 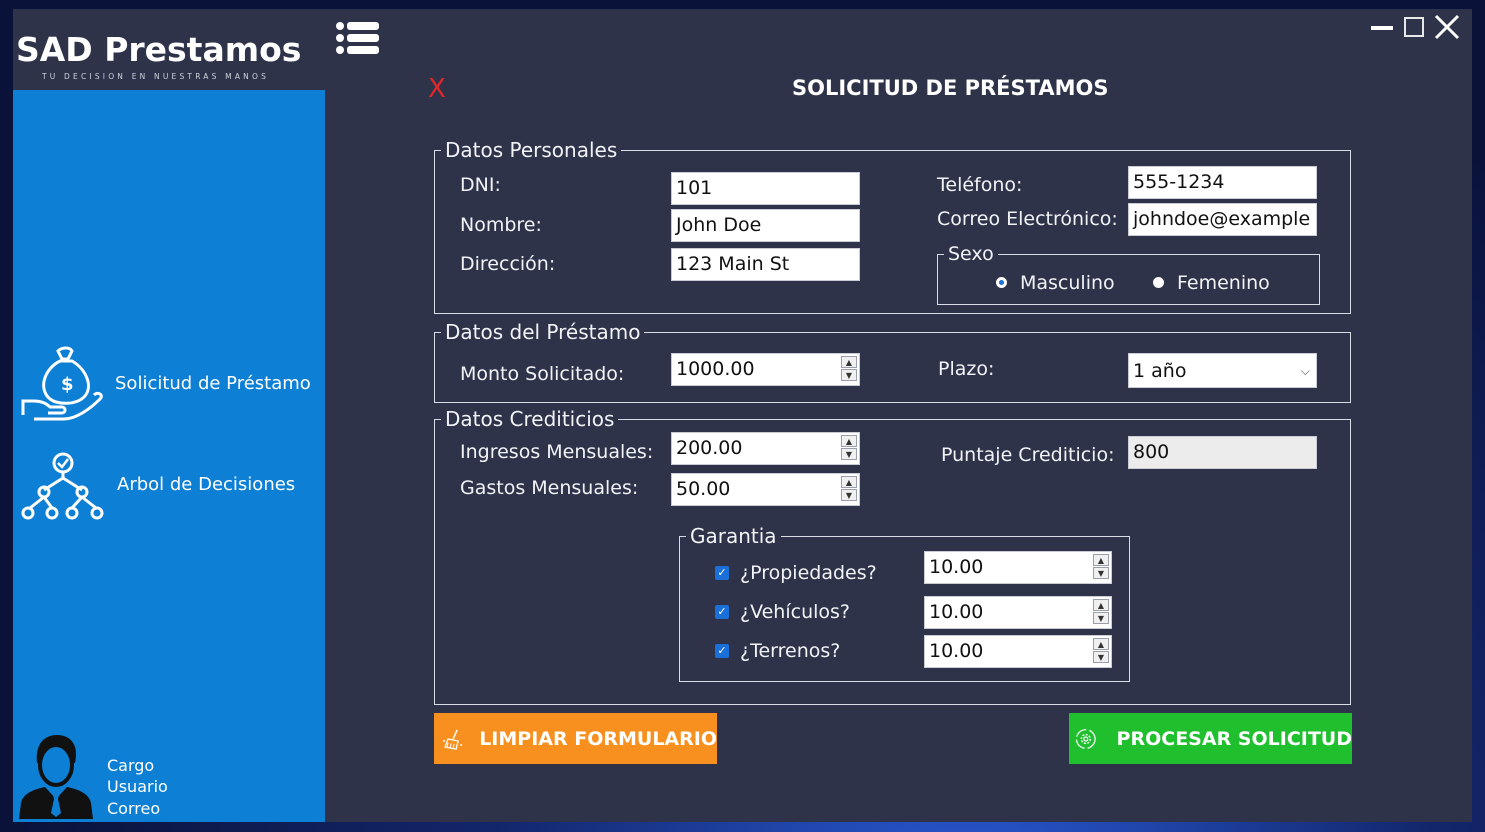 What do you see at coordinates (1001, 282) in the screenshot?
I see `radio-selected-icon` at bounding box center [1001, 282].